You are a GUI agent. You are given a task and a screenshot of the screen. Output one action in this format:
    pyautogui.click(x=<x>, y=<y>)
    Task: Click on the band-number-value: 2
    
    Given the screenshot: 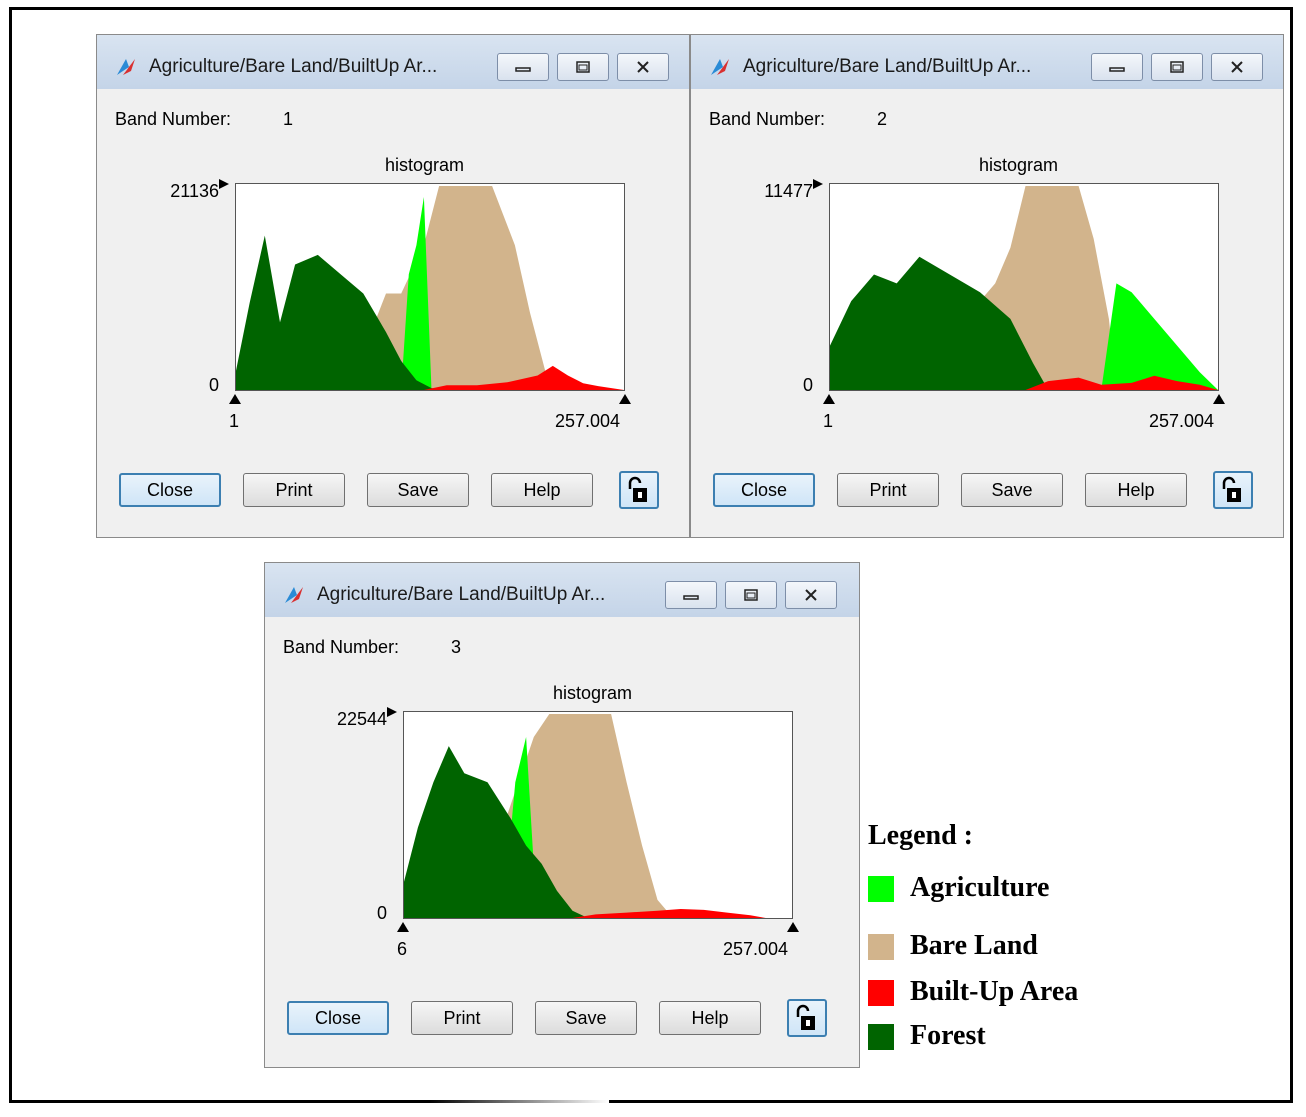 What is the action you would take?
    pyautogui.click(x=882, y=119)
    